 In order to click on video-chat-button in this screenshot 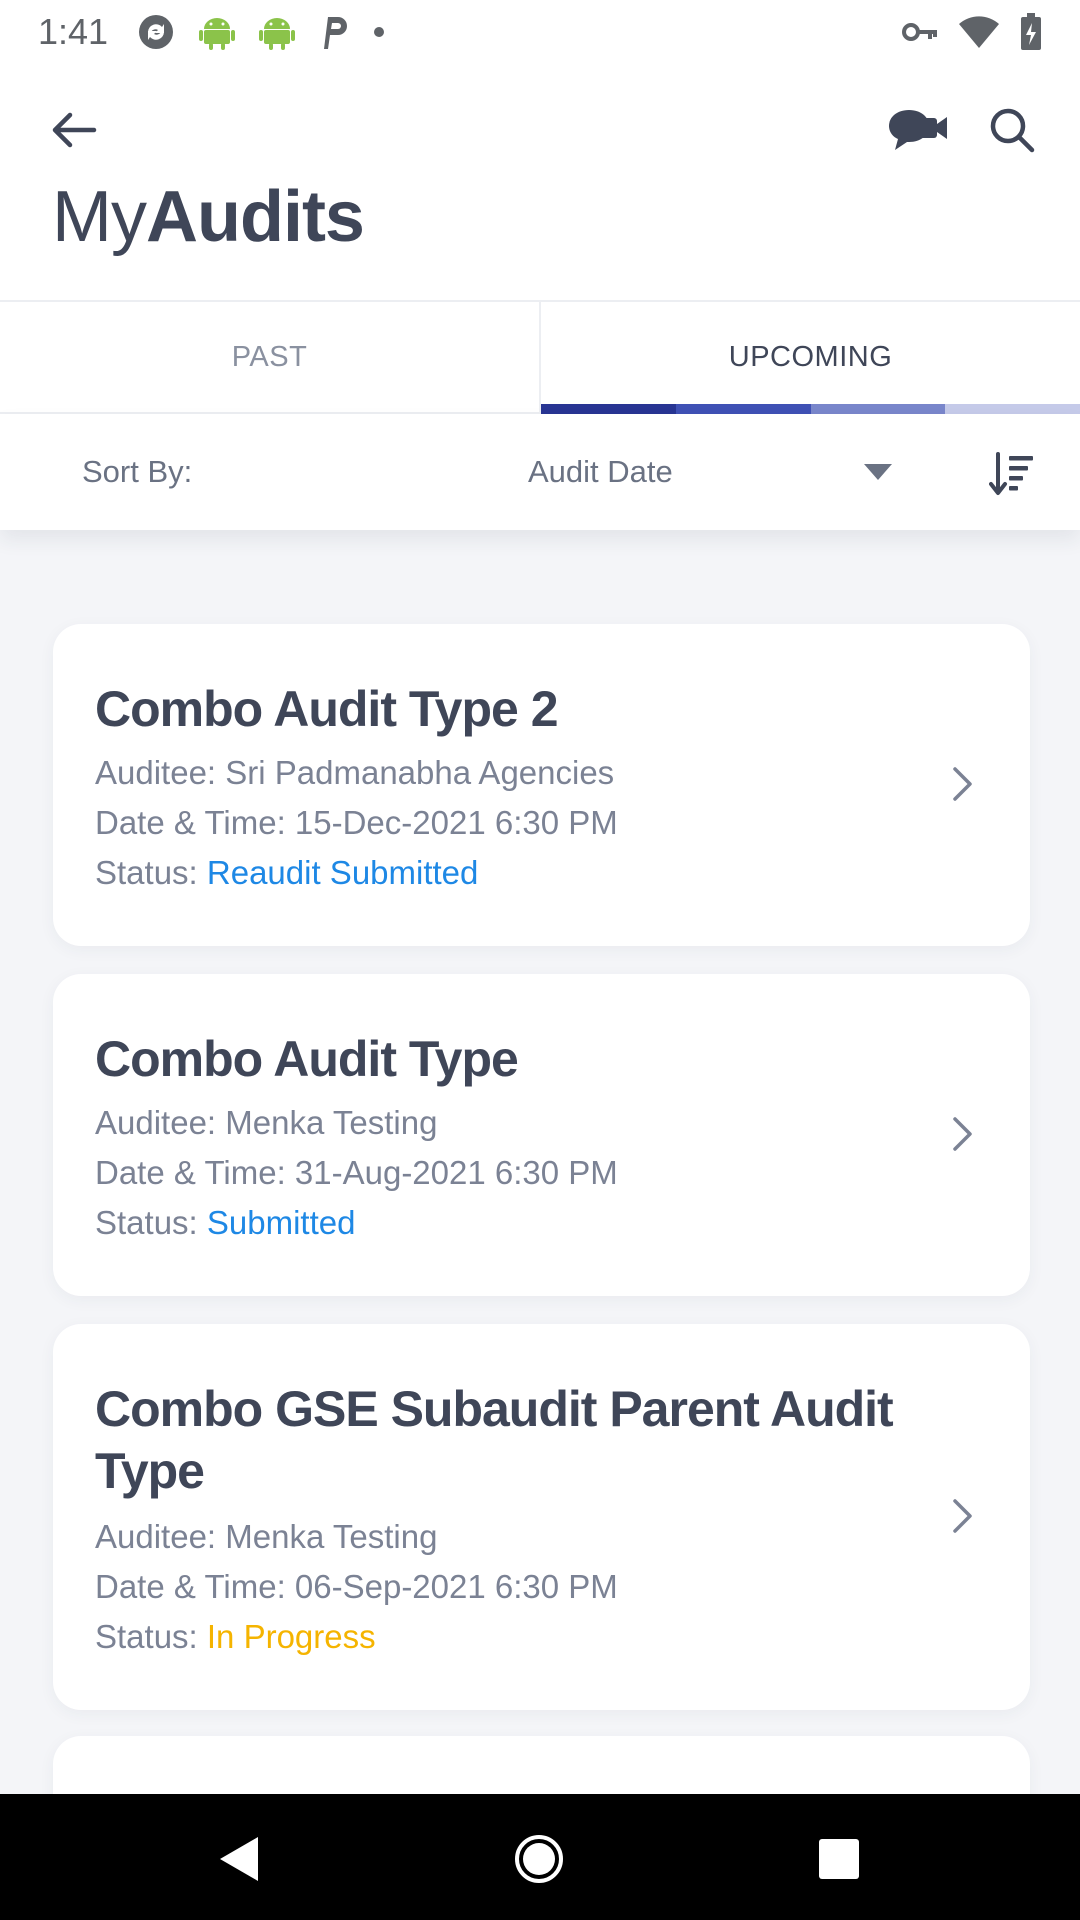, I will do `click(918, 130)`.